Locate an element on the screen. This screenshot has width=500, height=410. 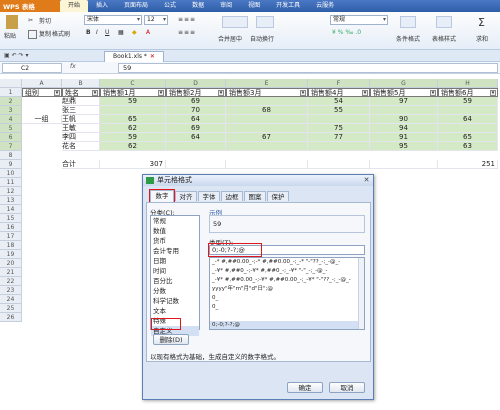
column-header-d: D is located at coordinates (196, 83).